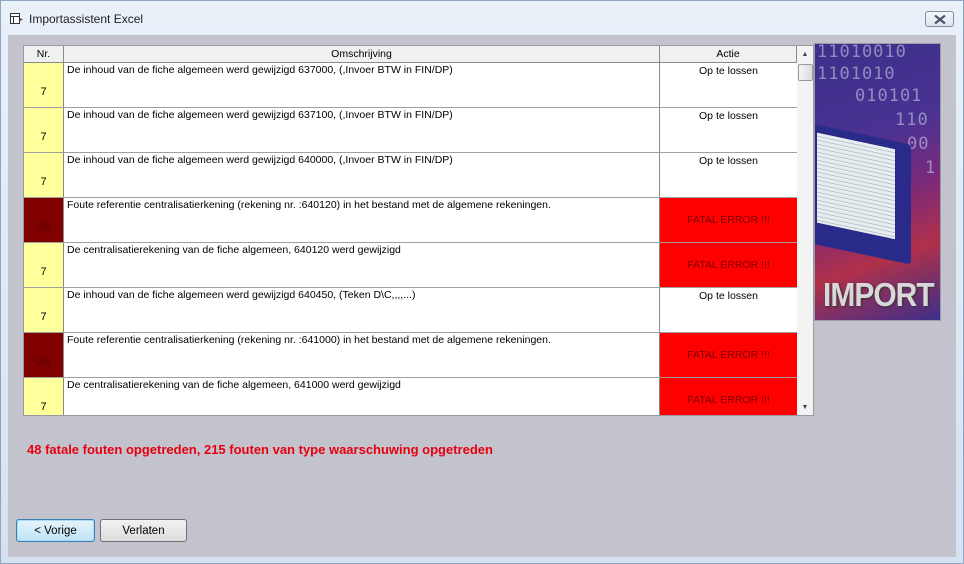  I want to click on binary-text: 1101010, so click(856, 74).